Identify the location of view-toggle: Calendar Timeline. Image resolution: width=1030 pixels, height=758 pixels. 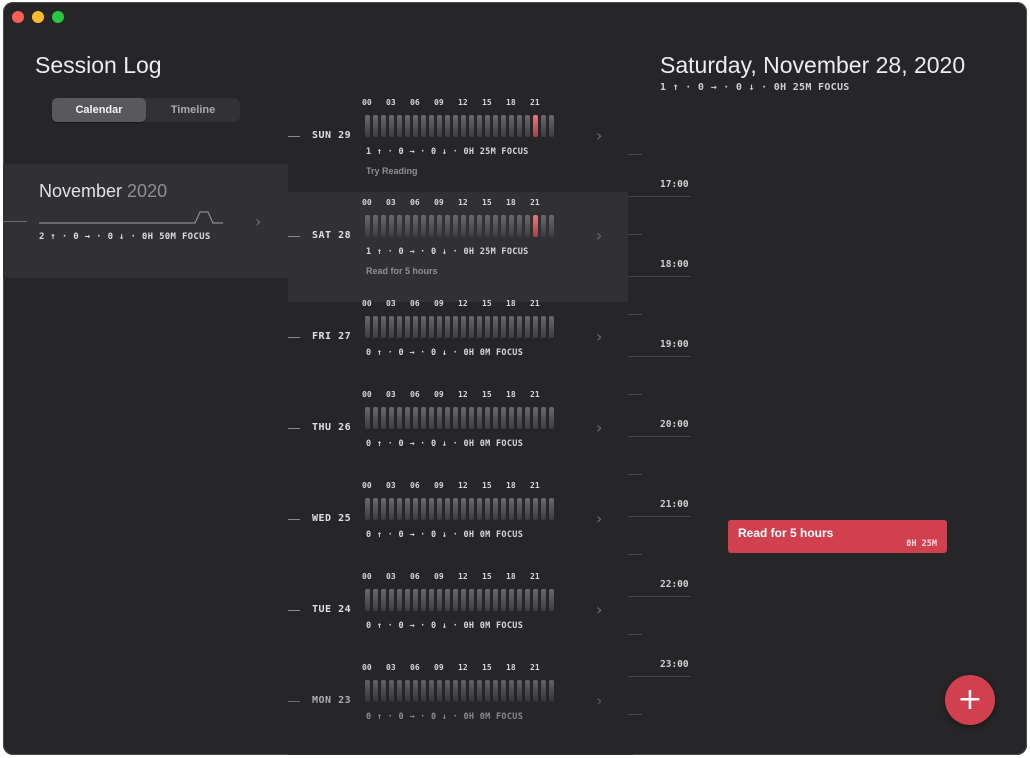
(146, 110).